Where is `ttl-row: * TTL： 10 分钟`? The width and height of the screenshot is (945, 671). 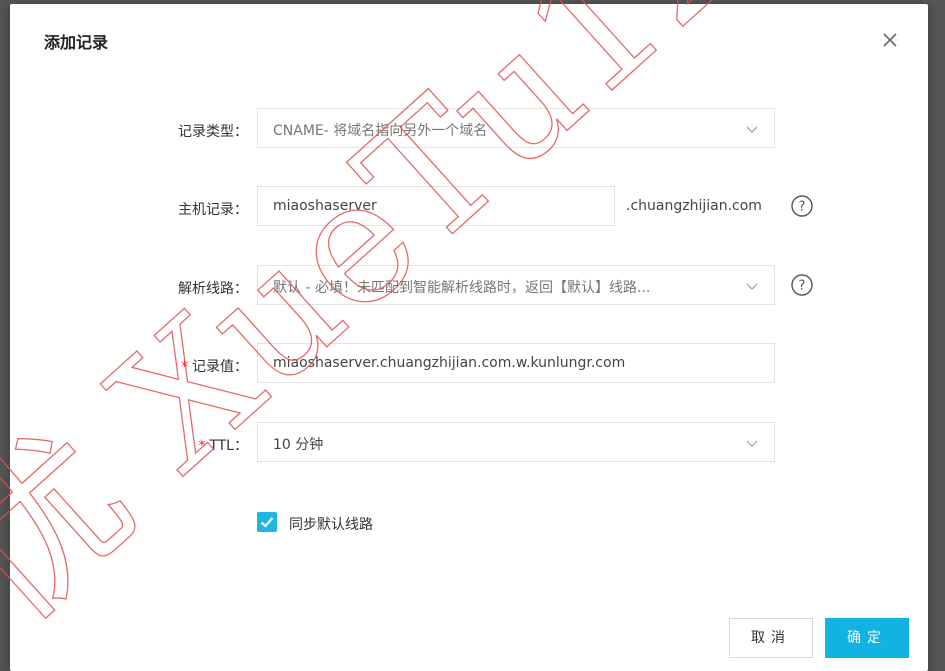
ttl-row: * TTL： 10 分钟 is located at coordinates (469, 445).